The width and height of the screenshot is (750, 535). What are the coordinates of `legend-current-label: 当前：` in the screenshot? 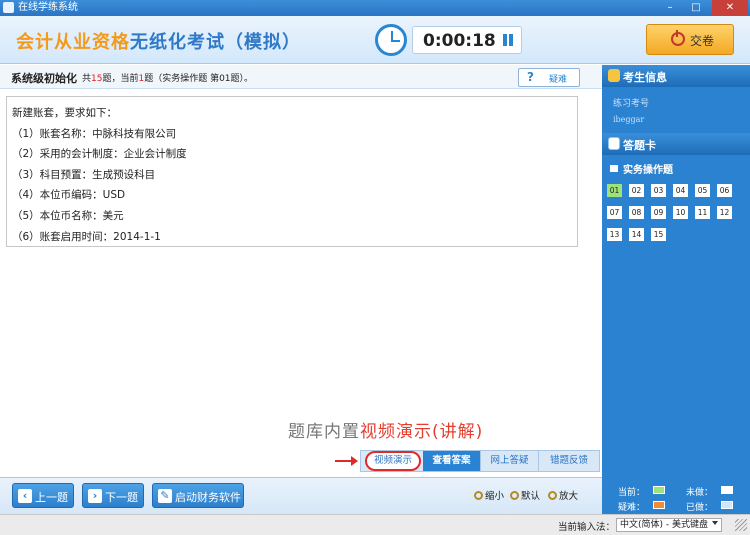 It's located at (632, 493).